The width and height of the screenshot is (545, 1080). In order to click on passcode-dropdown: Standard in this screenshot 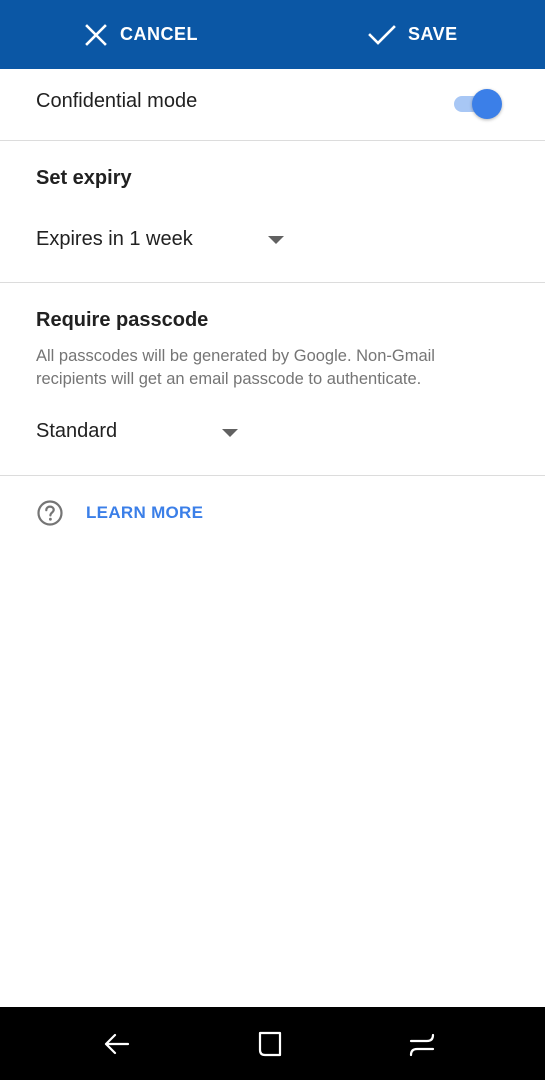, I will do `click(137, 431)`.